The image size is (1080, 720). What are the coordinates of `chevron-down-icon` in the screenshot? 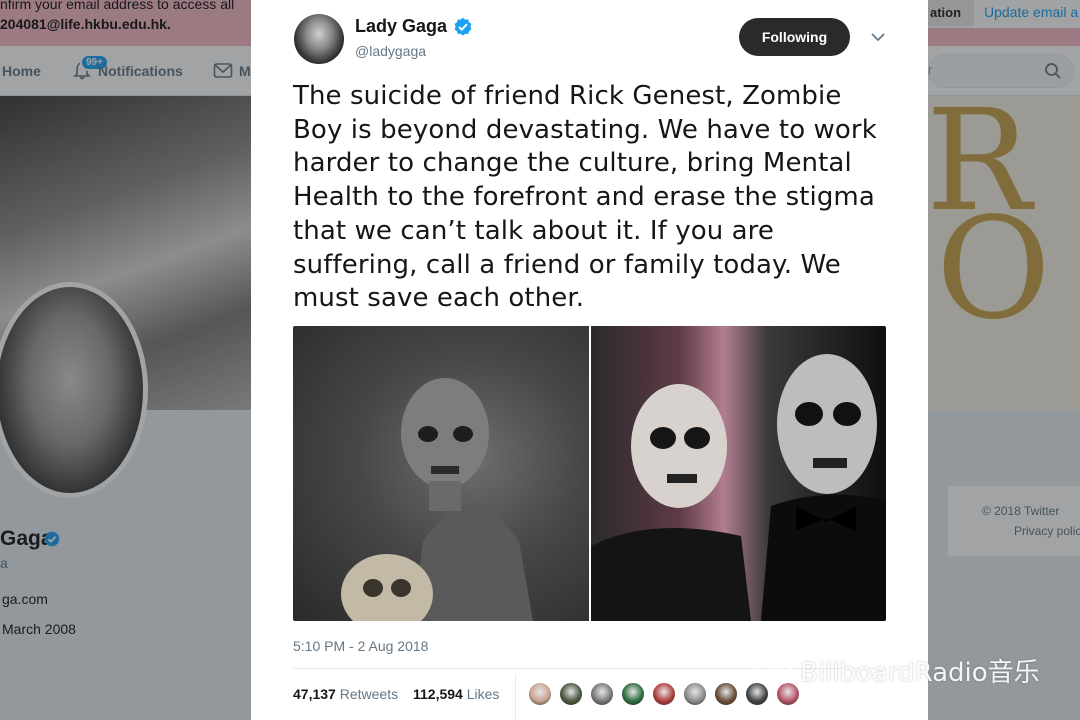 It's located at (878, 37).